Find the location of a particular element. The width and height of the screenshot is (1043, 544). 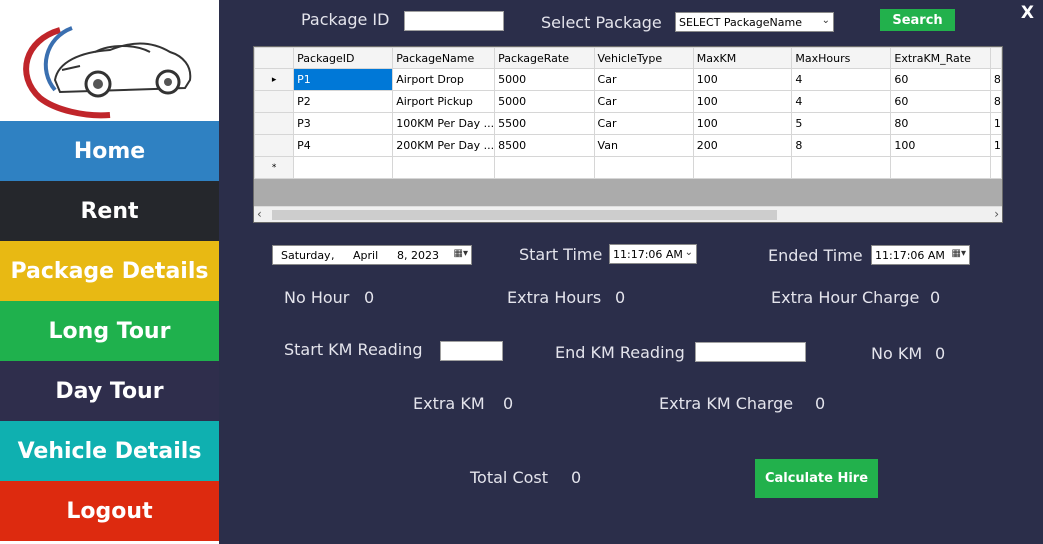

column-header: ExtraKM_Rate is located at coordinates (940, 58).